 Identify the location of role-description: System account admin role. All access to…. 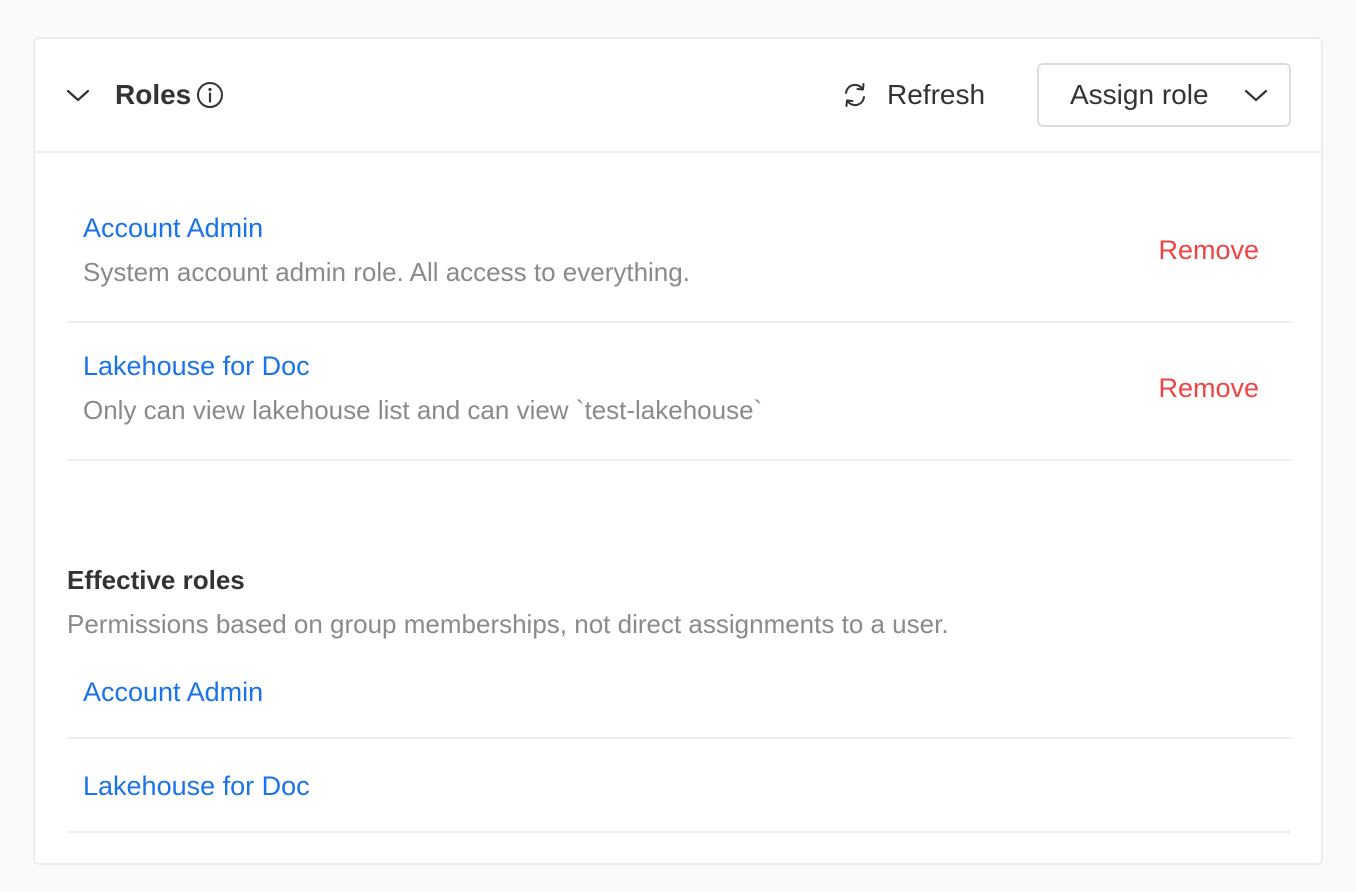
(386, 272).